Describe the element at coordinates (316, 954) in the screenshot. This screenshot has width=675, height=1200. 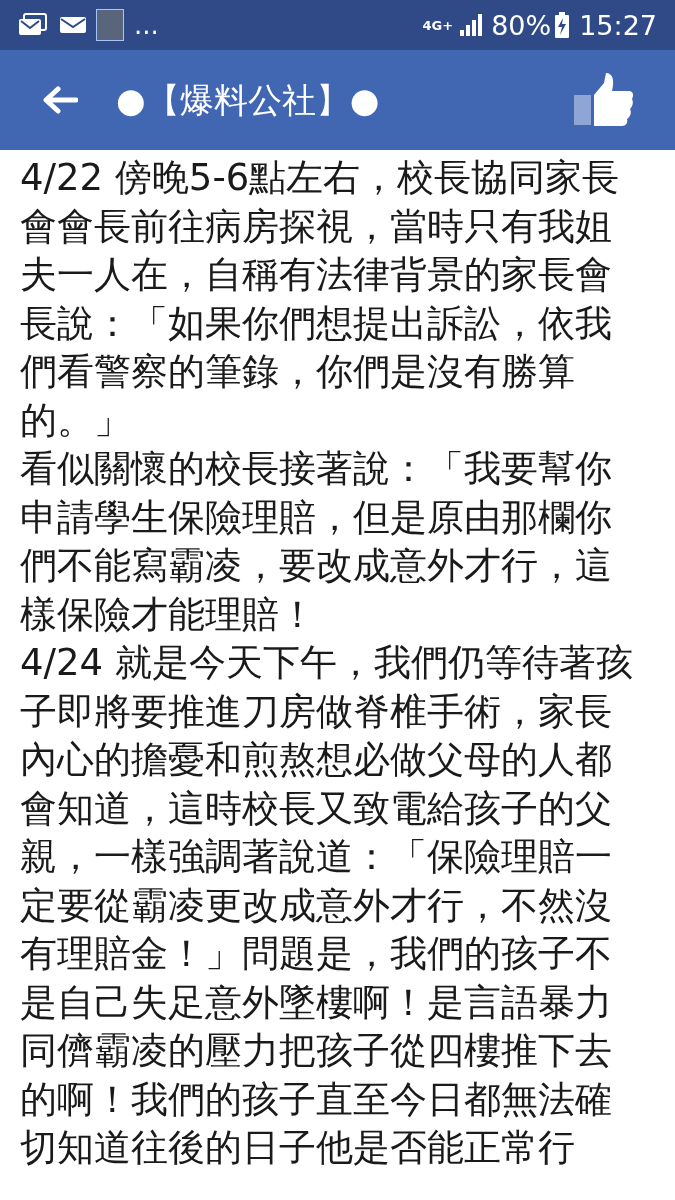
I see `text-line: 有理賠金！」問題是，我們的孩子不` at that location.